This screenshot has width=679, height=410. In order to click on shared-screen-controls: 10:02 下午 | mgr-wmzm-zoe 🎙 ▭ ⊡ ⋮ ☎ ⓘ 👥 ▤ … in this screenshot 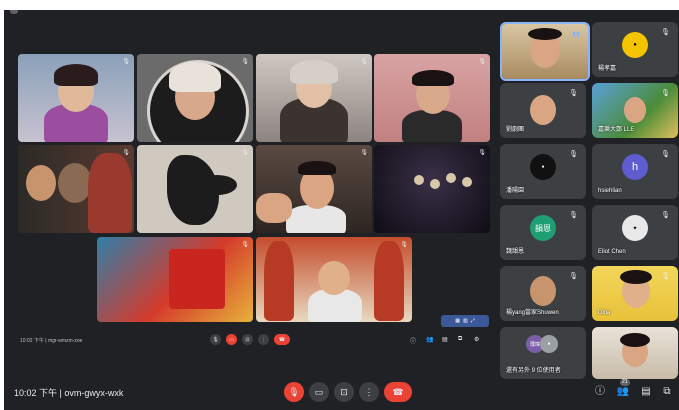, I will do `click(258, 343)`.